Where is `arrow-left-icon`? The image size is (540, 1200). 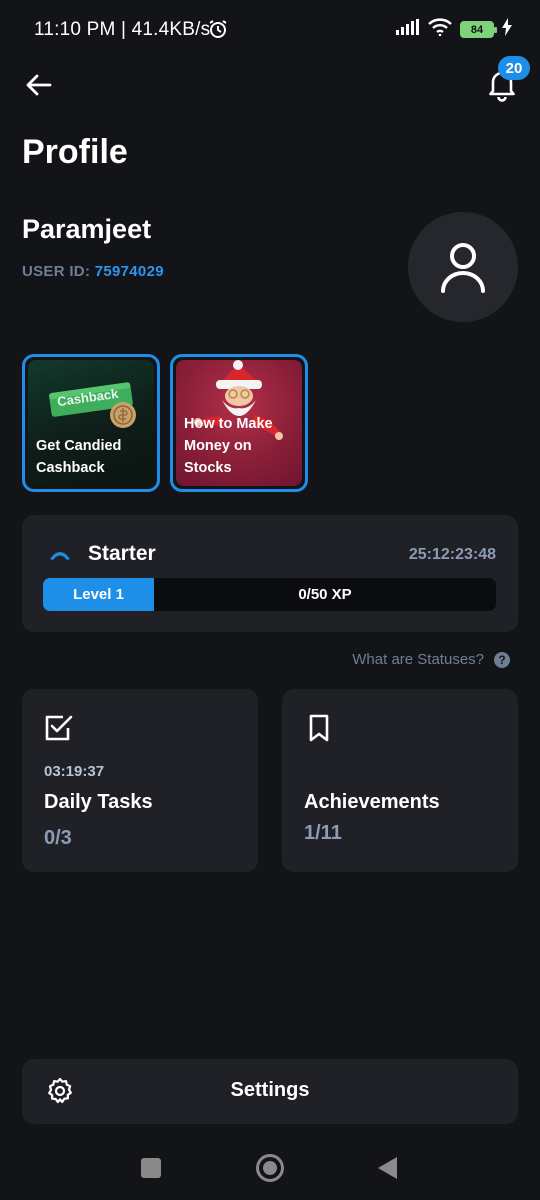 arrow-left-icon is located at coordinates (39, 85).